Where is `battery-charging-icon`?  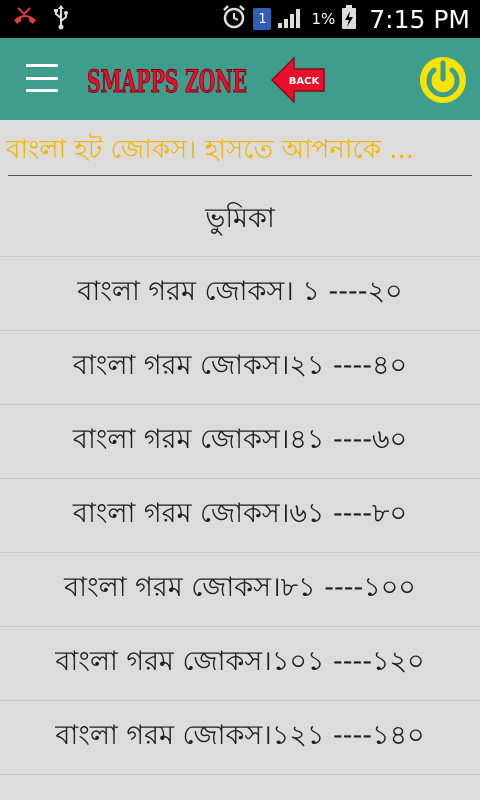
battery-charging-icon is located at coordinates (349, 19).